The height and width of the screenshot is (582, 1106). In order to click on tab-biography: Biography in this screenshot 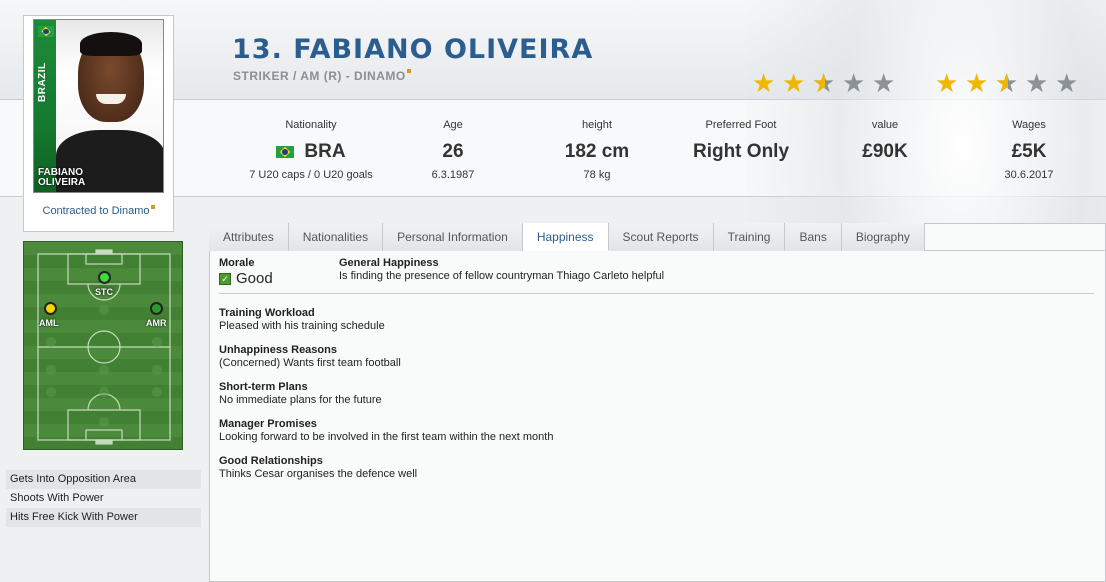, I will do `click(883, 237)`.